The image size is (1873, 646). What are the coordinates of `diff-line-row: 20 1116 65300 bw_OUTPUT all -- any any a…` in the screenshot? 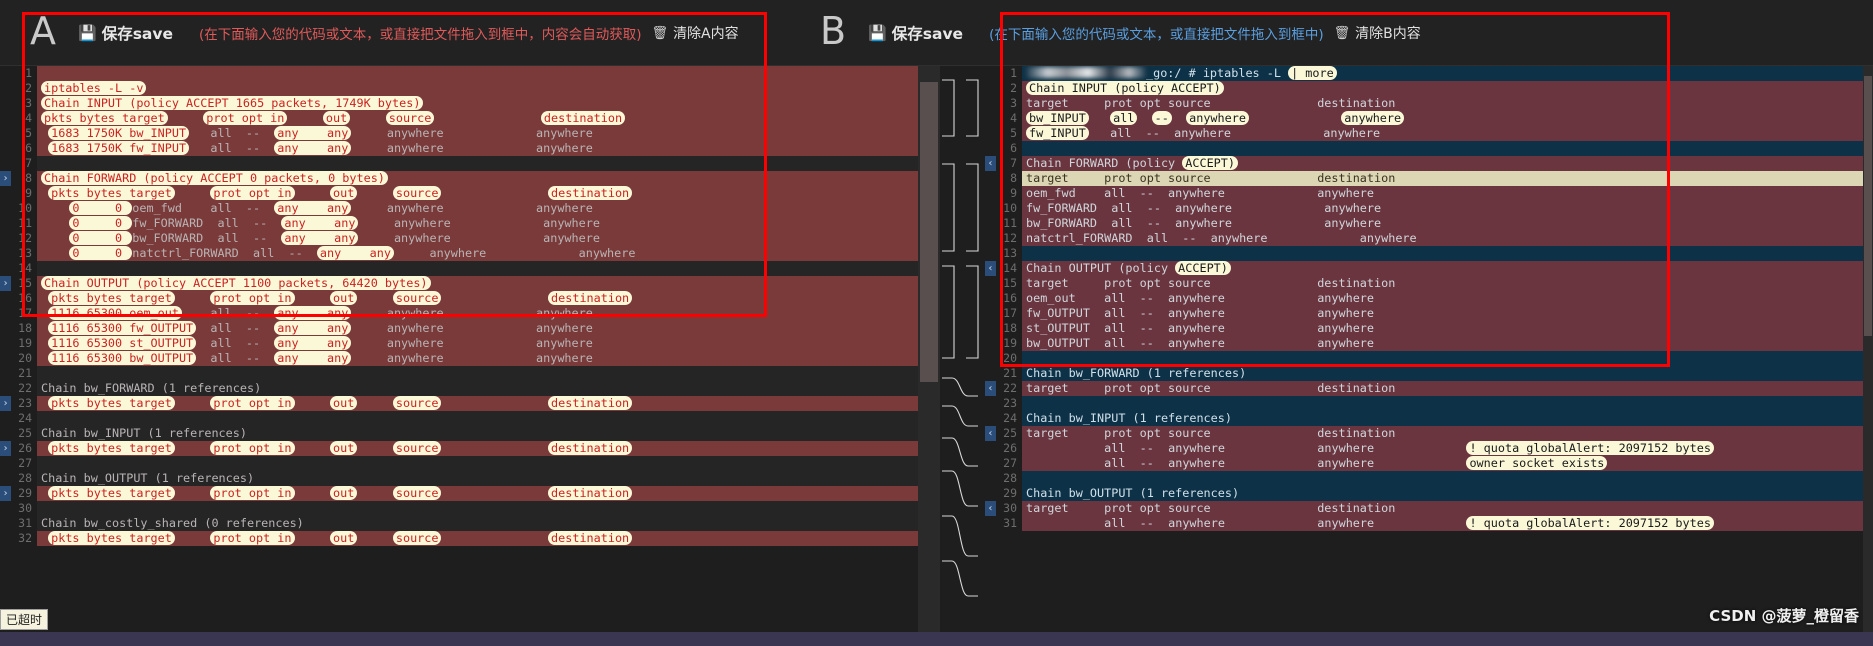 It's located at (459, 358).